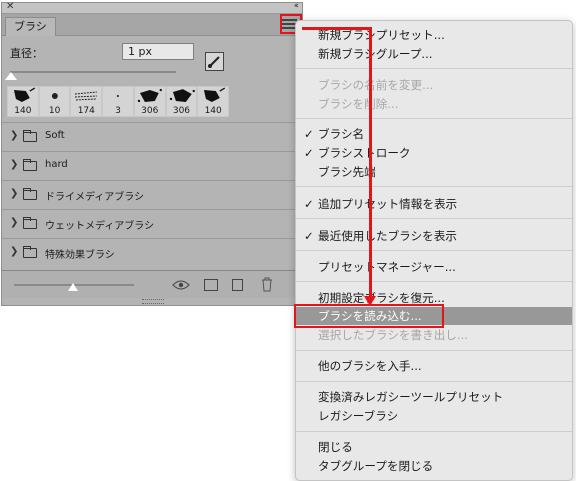  Describe the element at coordinates (54, 101) in the screenshot. I see `brush-preset: 10` at that location.